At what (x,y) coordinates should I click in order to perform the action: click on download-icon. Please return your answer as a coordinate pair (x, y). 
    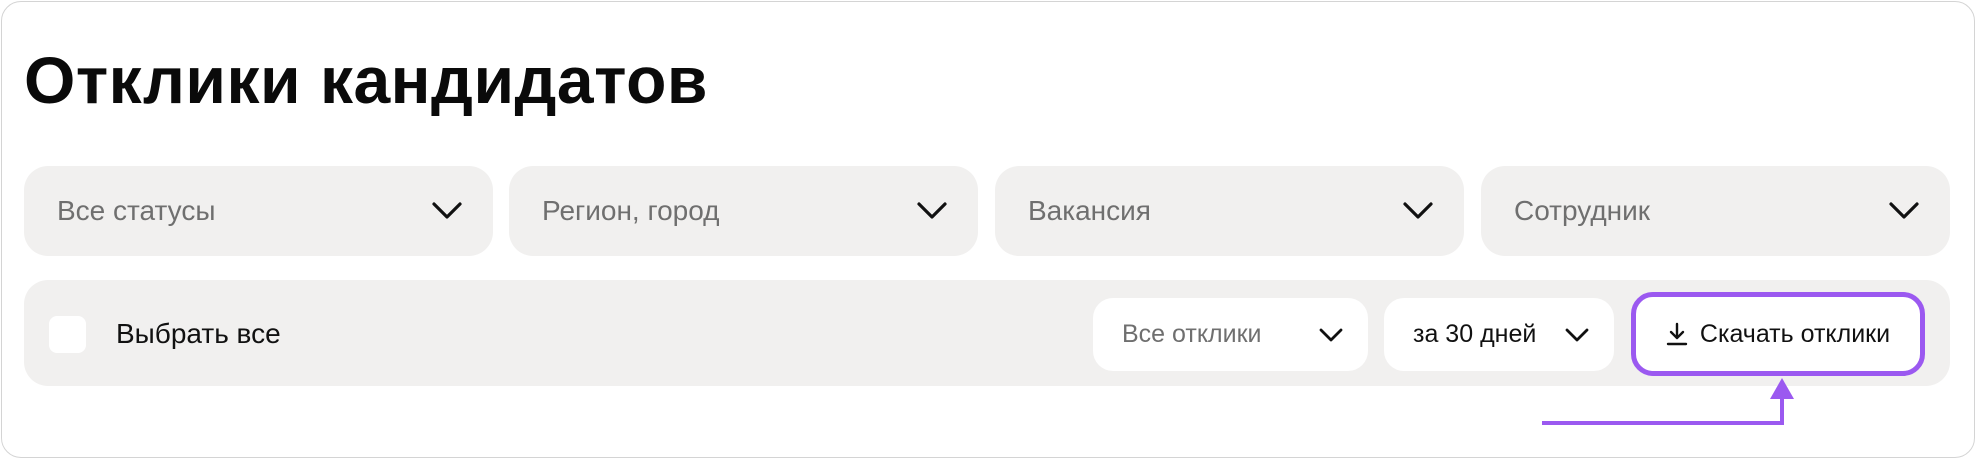
    Looking at the image, I should click on (1677, 334).